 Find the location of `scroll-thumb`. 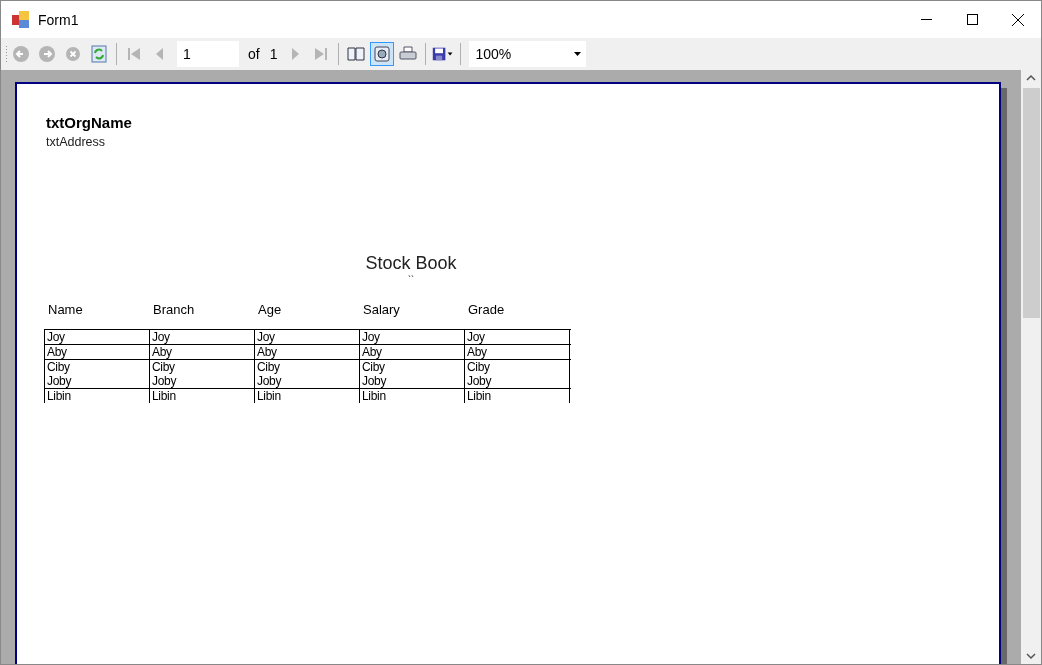

scroll-thumb is located at coordinates (1031, 203).